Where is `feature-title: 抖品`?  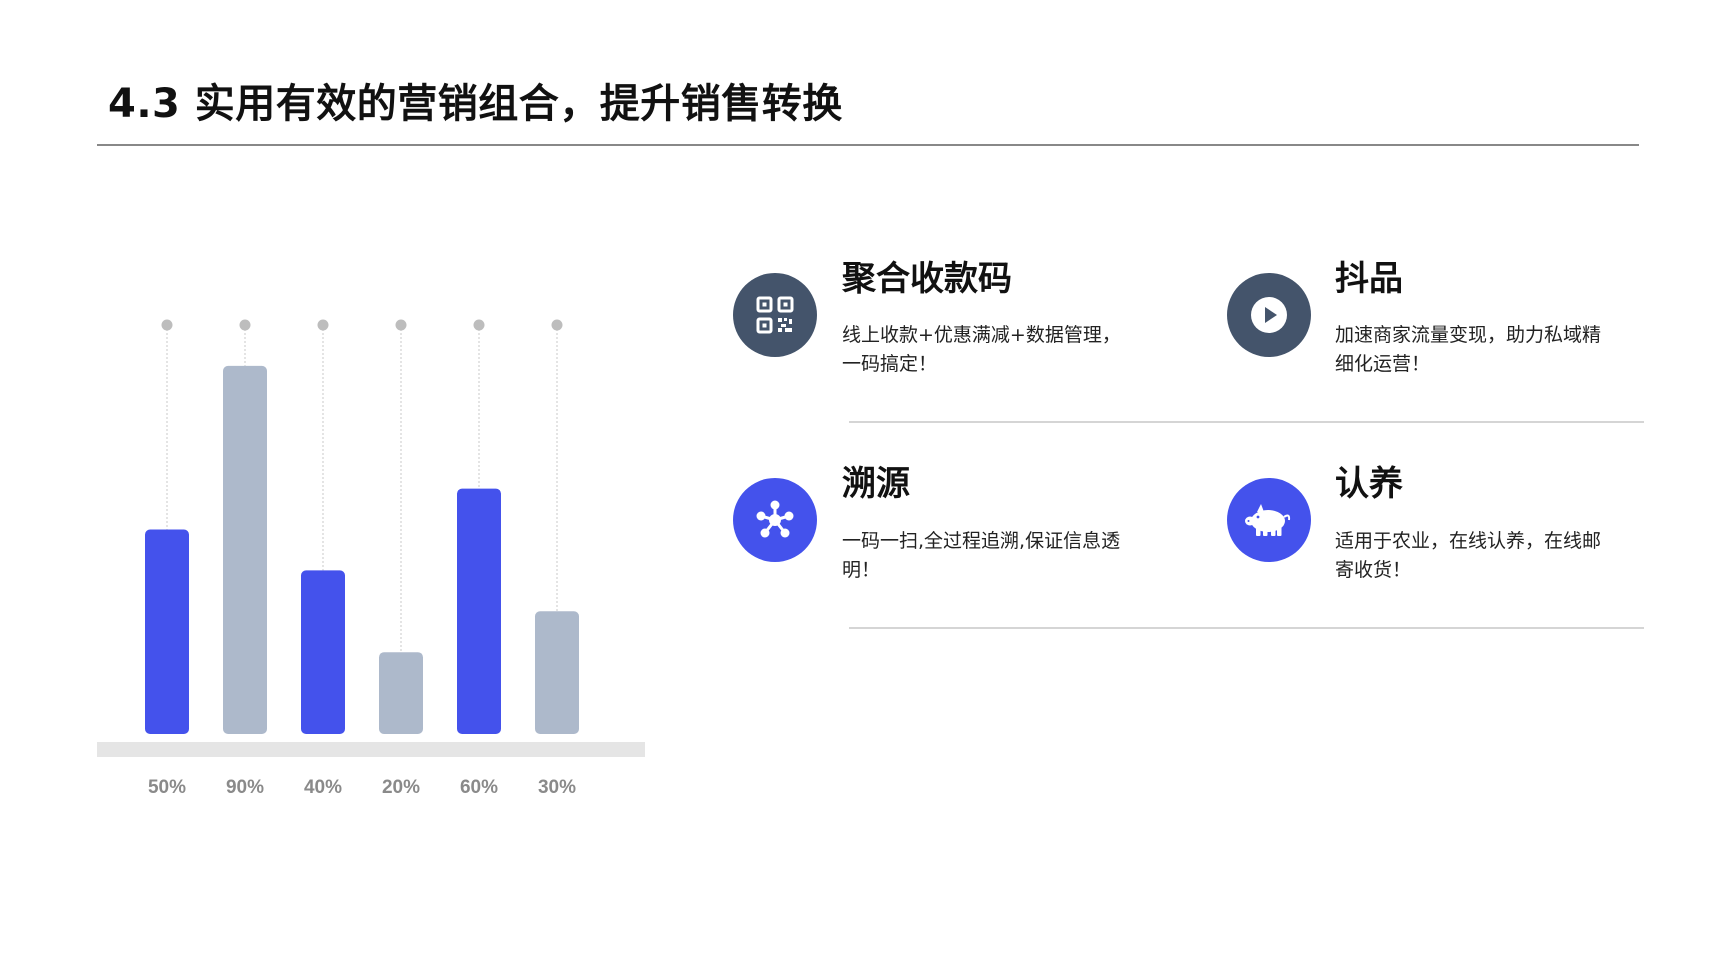
feature-title: 抖品 is located at coordinates (1369, 279).